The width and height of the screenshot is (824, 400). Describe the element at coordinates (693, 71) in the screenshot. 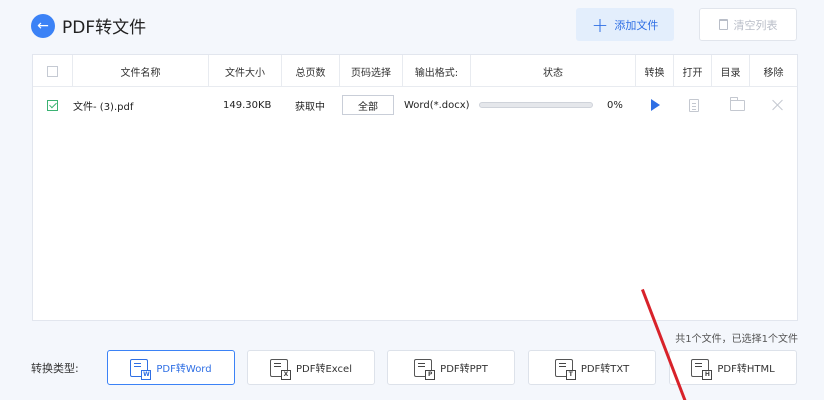

I see `column-header: 打开` at that location.